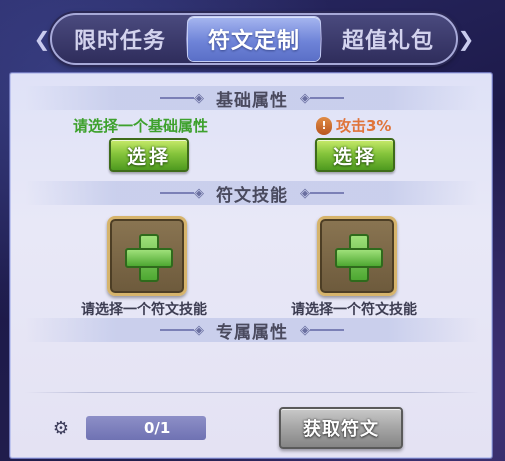 The height and width of the screenshot is (461, 505). I want to click on rune-token-icon: ⚙, so click(61, 428).